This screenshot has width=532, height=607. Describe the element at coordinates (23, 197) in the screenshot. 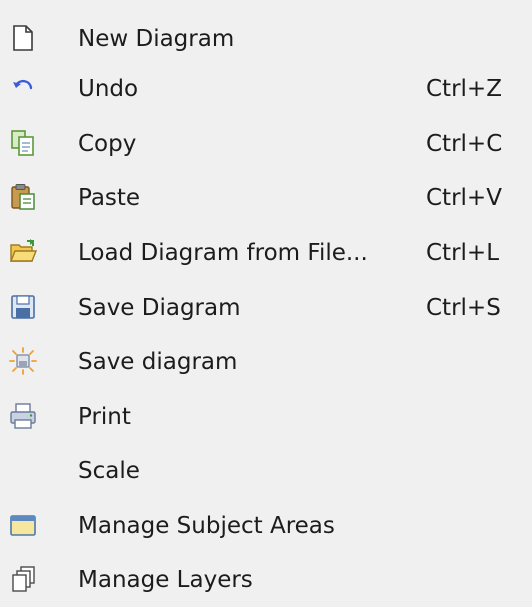

I see `paste-icon` at that location.